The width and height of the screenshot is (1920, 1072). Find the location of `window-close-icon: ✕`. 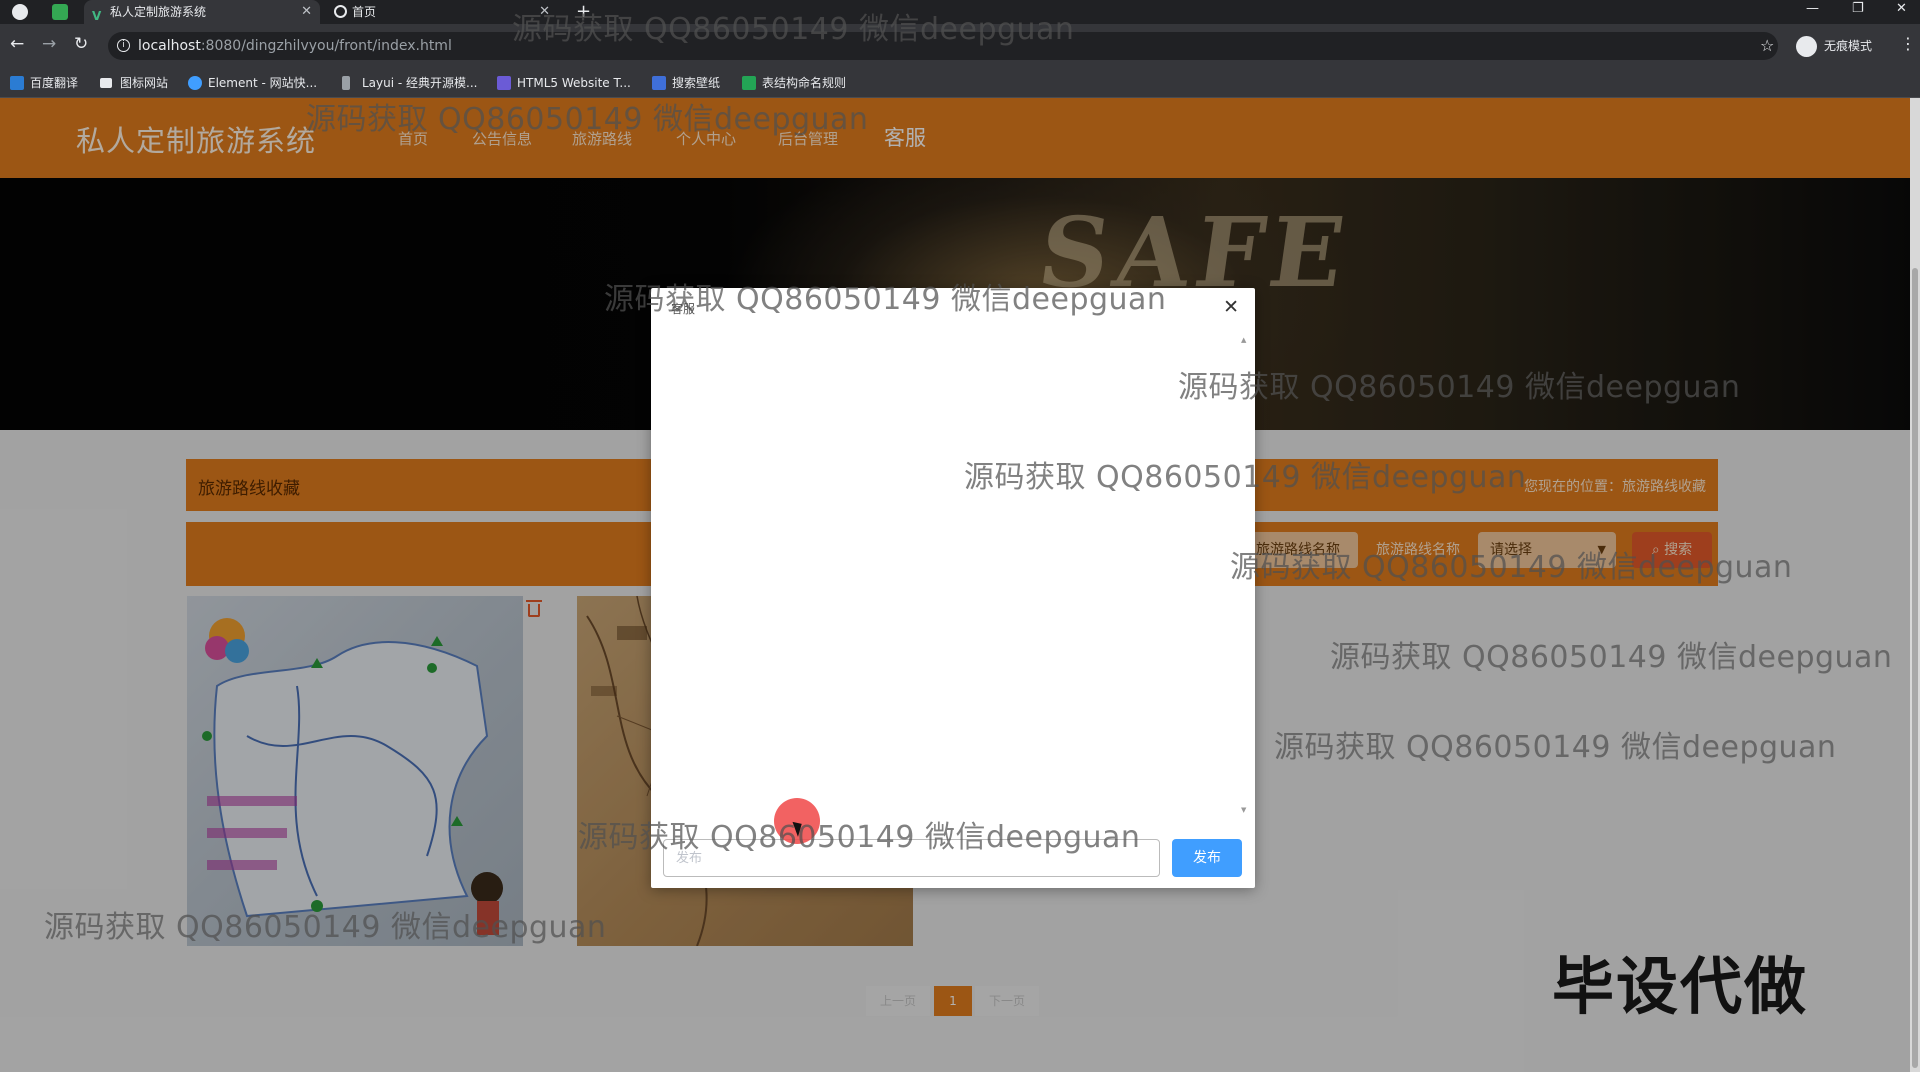

window-close-icon: ✕ is located at coordinates (1901, 9).